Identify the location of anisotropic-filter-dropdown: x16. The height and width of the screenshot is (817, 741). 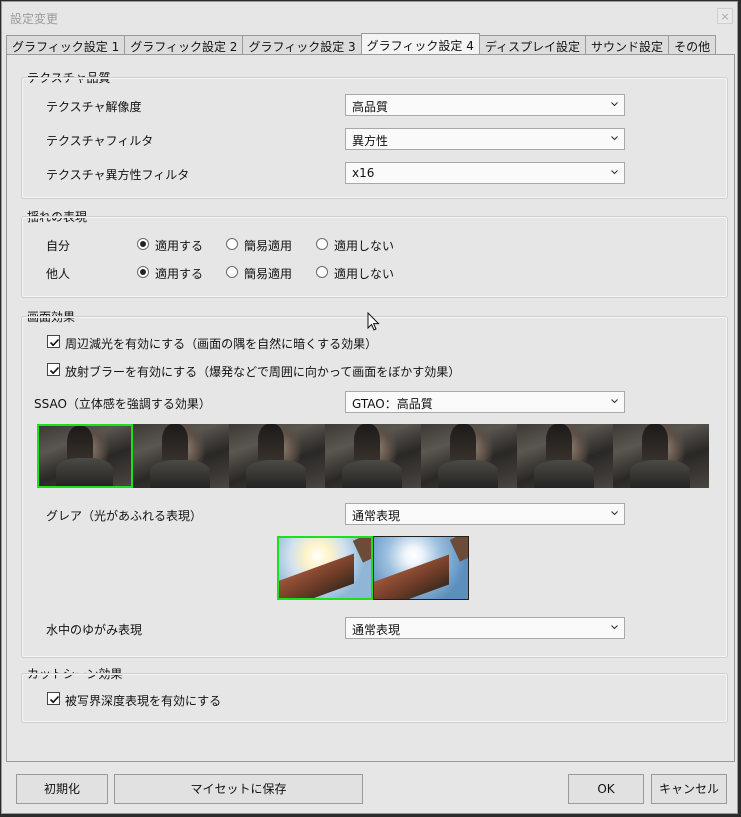
(485, 173).